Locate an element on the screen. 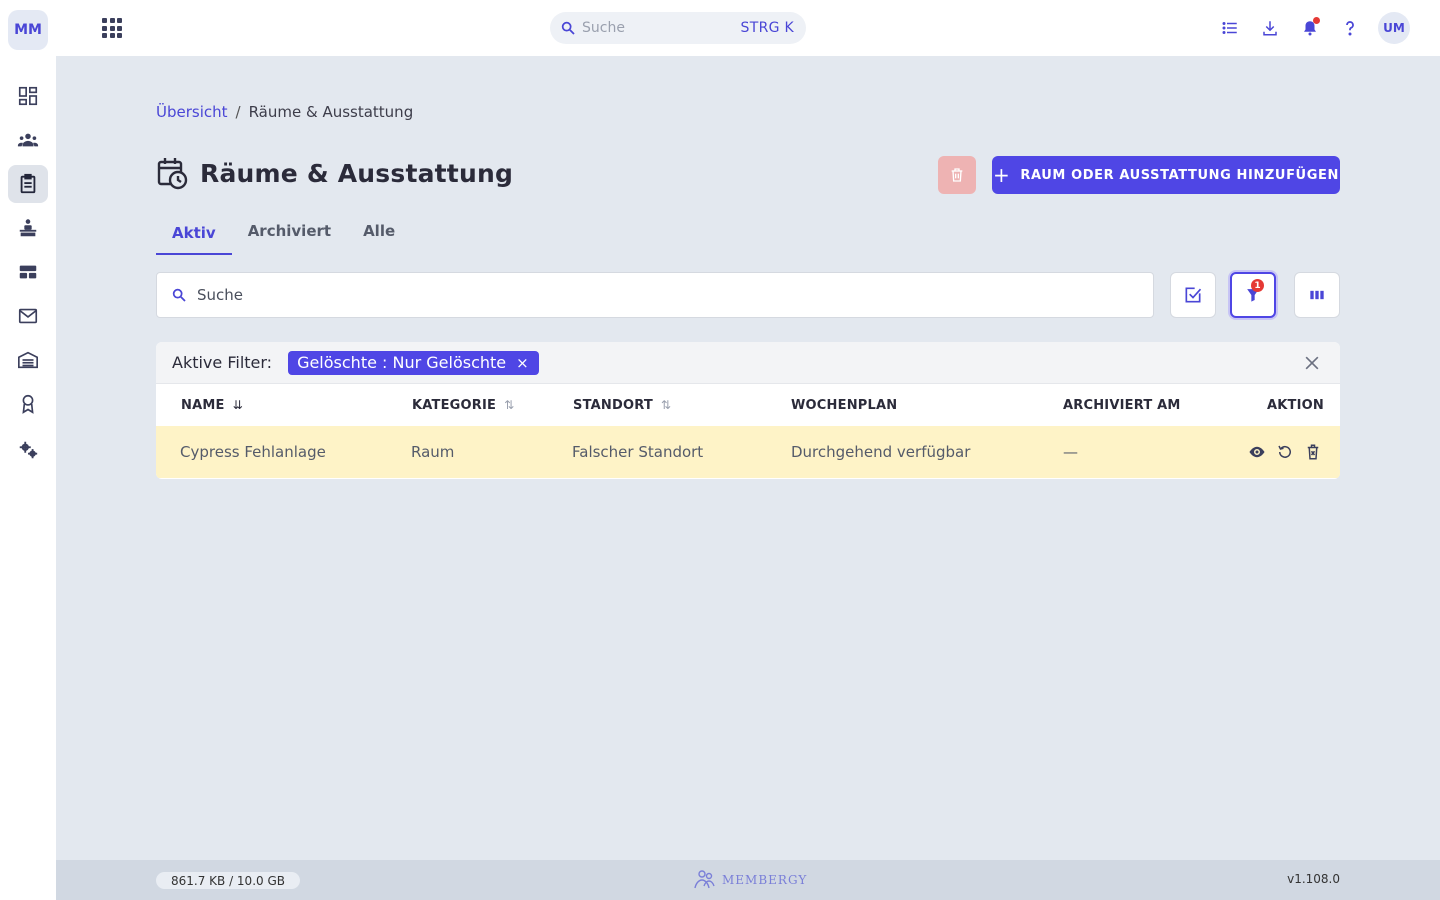 The height and width of the screenshot is (900, 1440). page-header: Räume & Ausstattung is located at coordinates (334, 173).